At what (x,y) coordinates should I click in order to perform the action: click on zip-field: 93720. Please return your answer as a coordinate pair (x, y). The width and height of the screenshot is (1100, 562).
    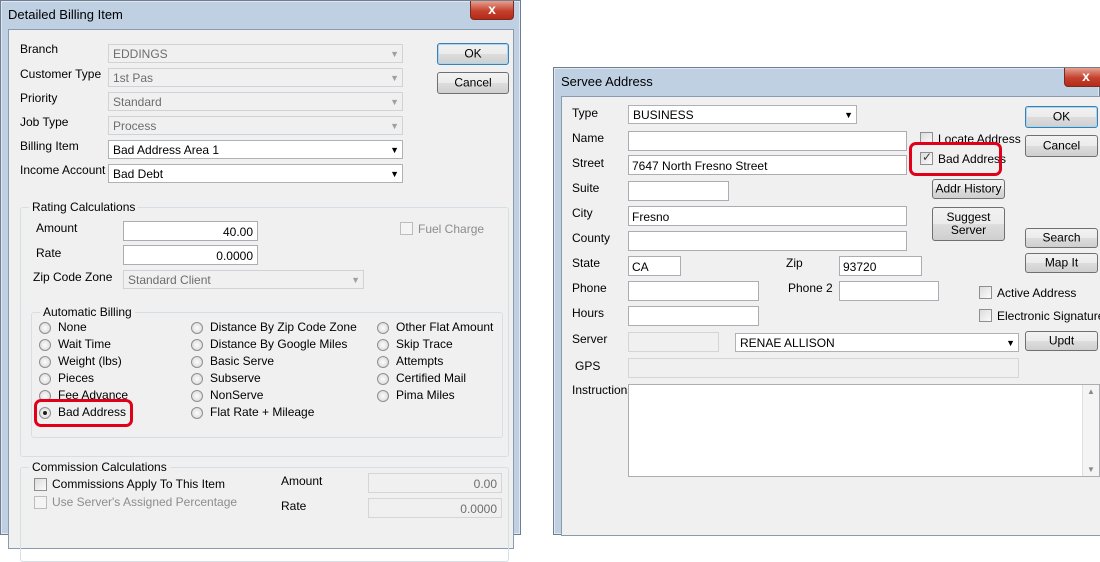
    Looking at the image, I should click on (880, 266).